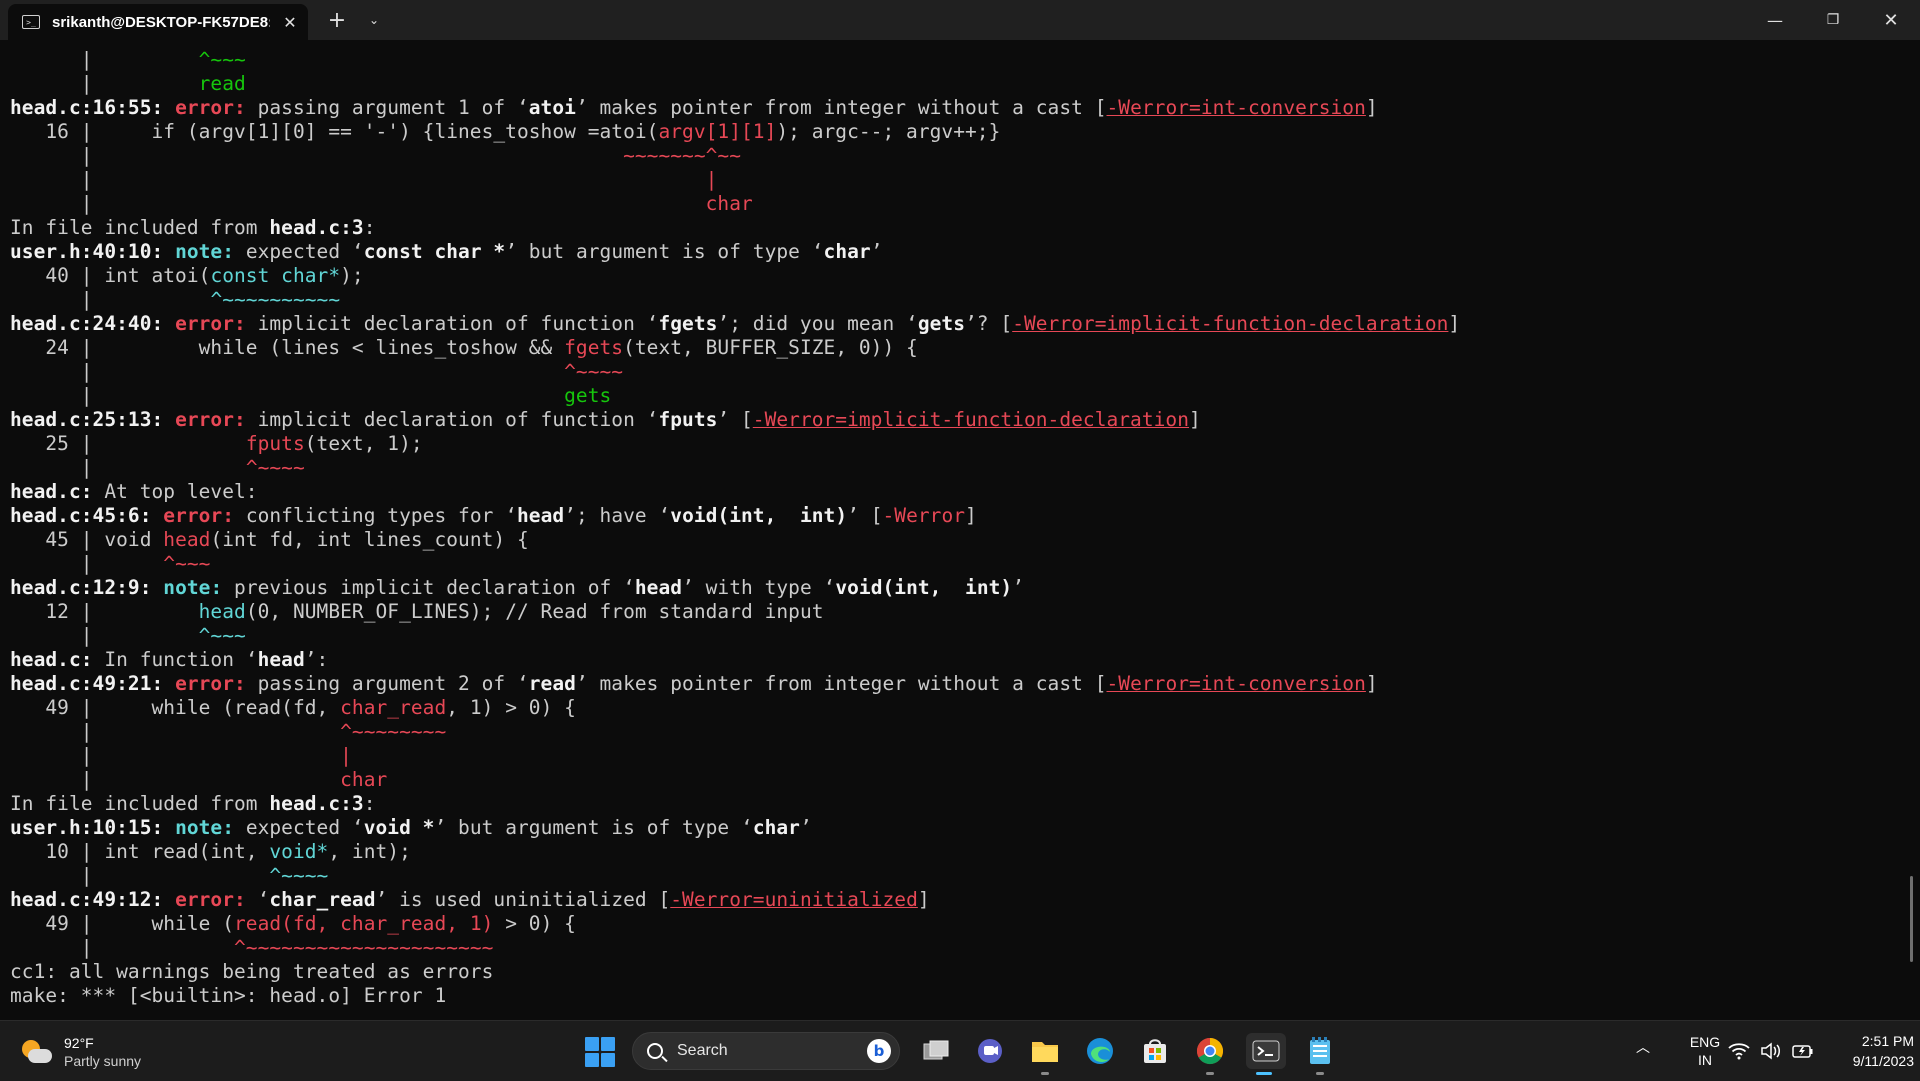  Describe the element at coordinates (759, 515) in the screenshot. I see `terminal-text: void(int, int)` at that location.